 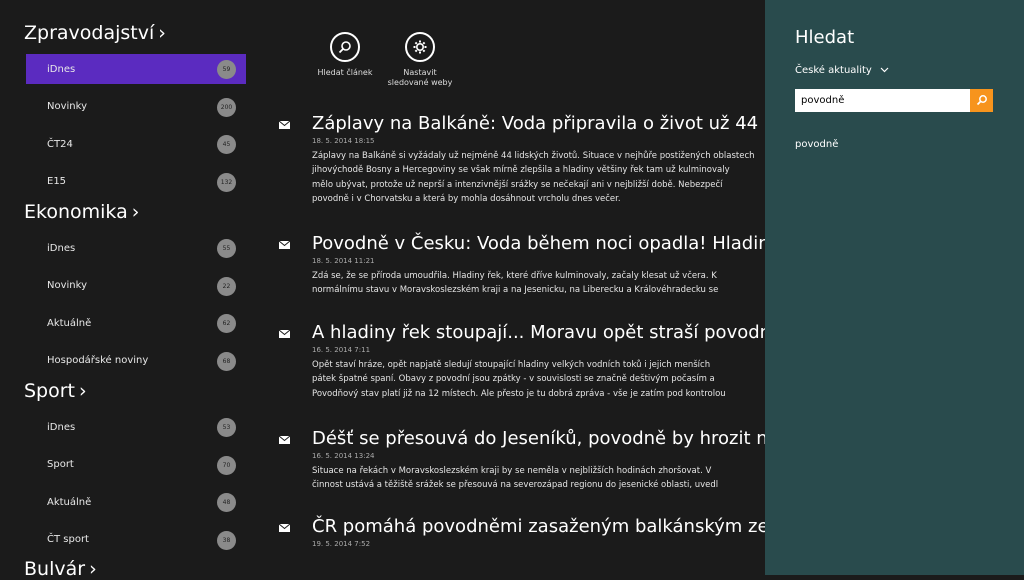 I want to click on sidebar-item: Aktuálně 48, so click(x=136, y=502).